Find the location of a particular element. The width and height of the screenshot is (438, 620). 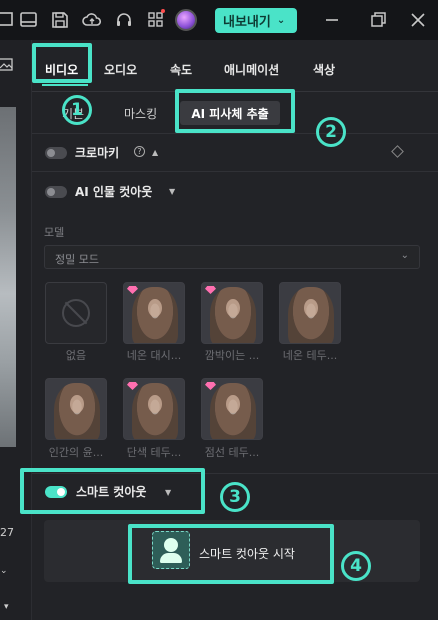

apps-icon is located at coordinates (156, 20).